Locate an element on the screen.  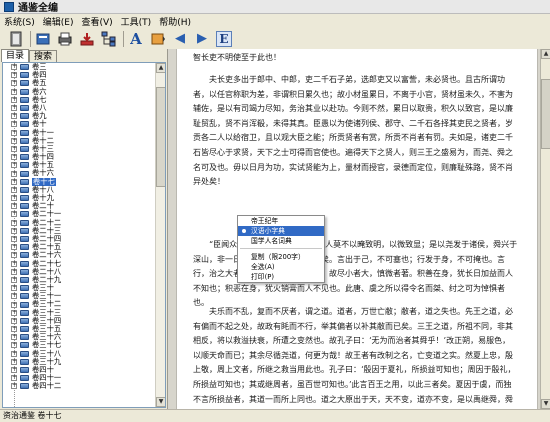
menu-system: 系统(S) is located at coordinates (21, 21).